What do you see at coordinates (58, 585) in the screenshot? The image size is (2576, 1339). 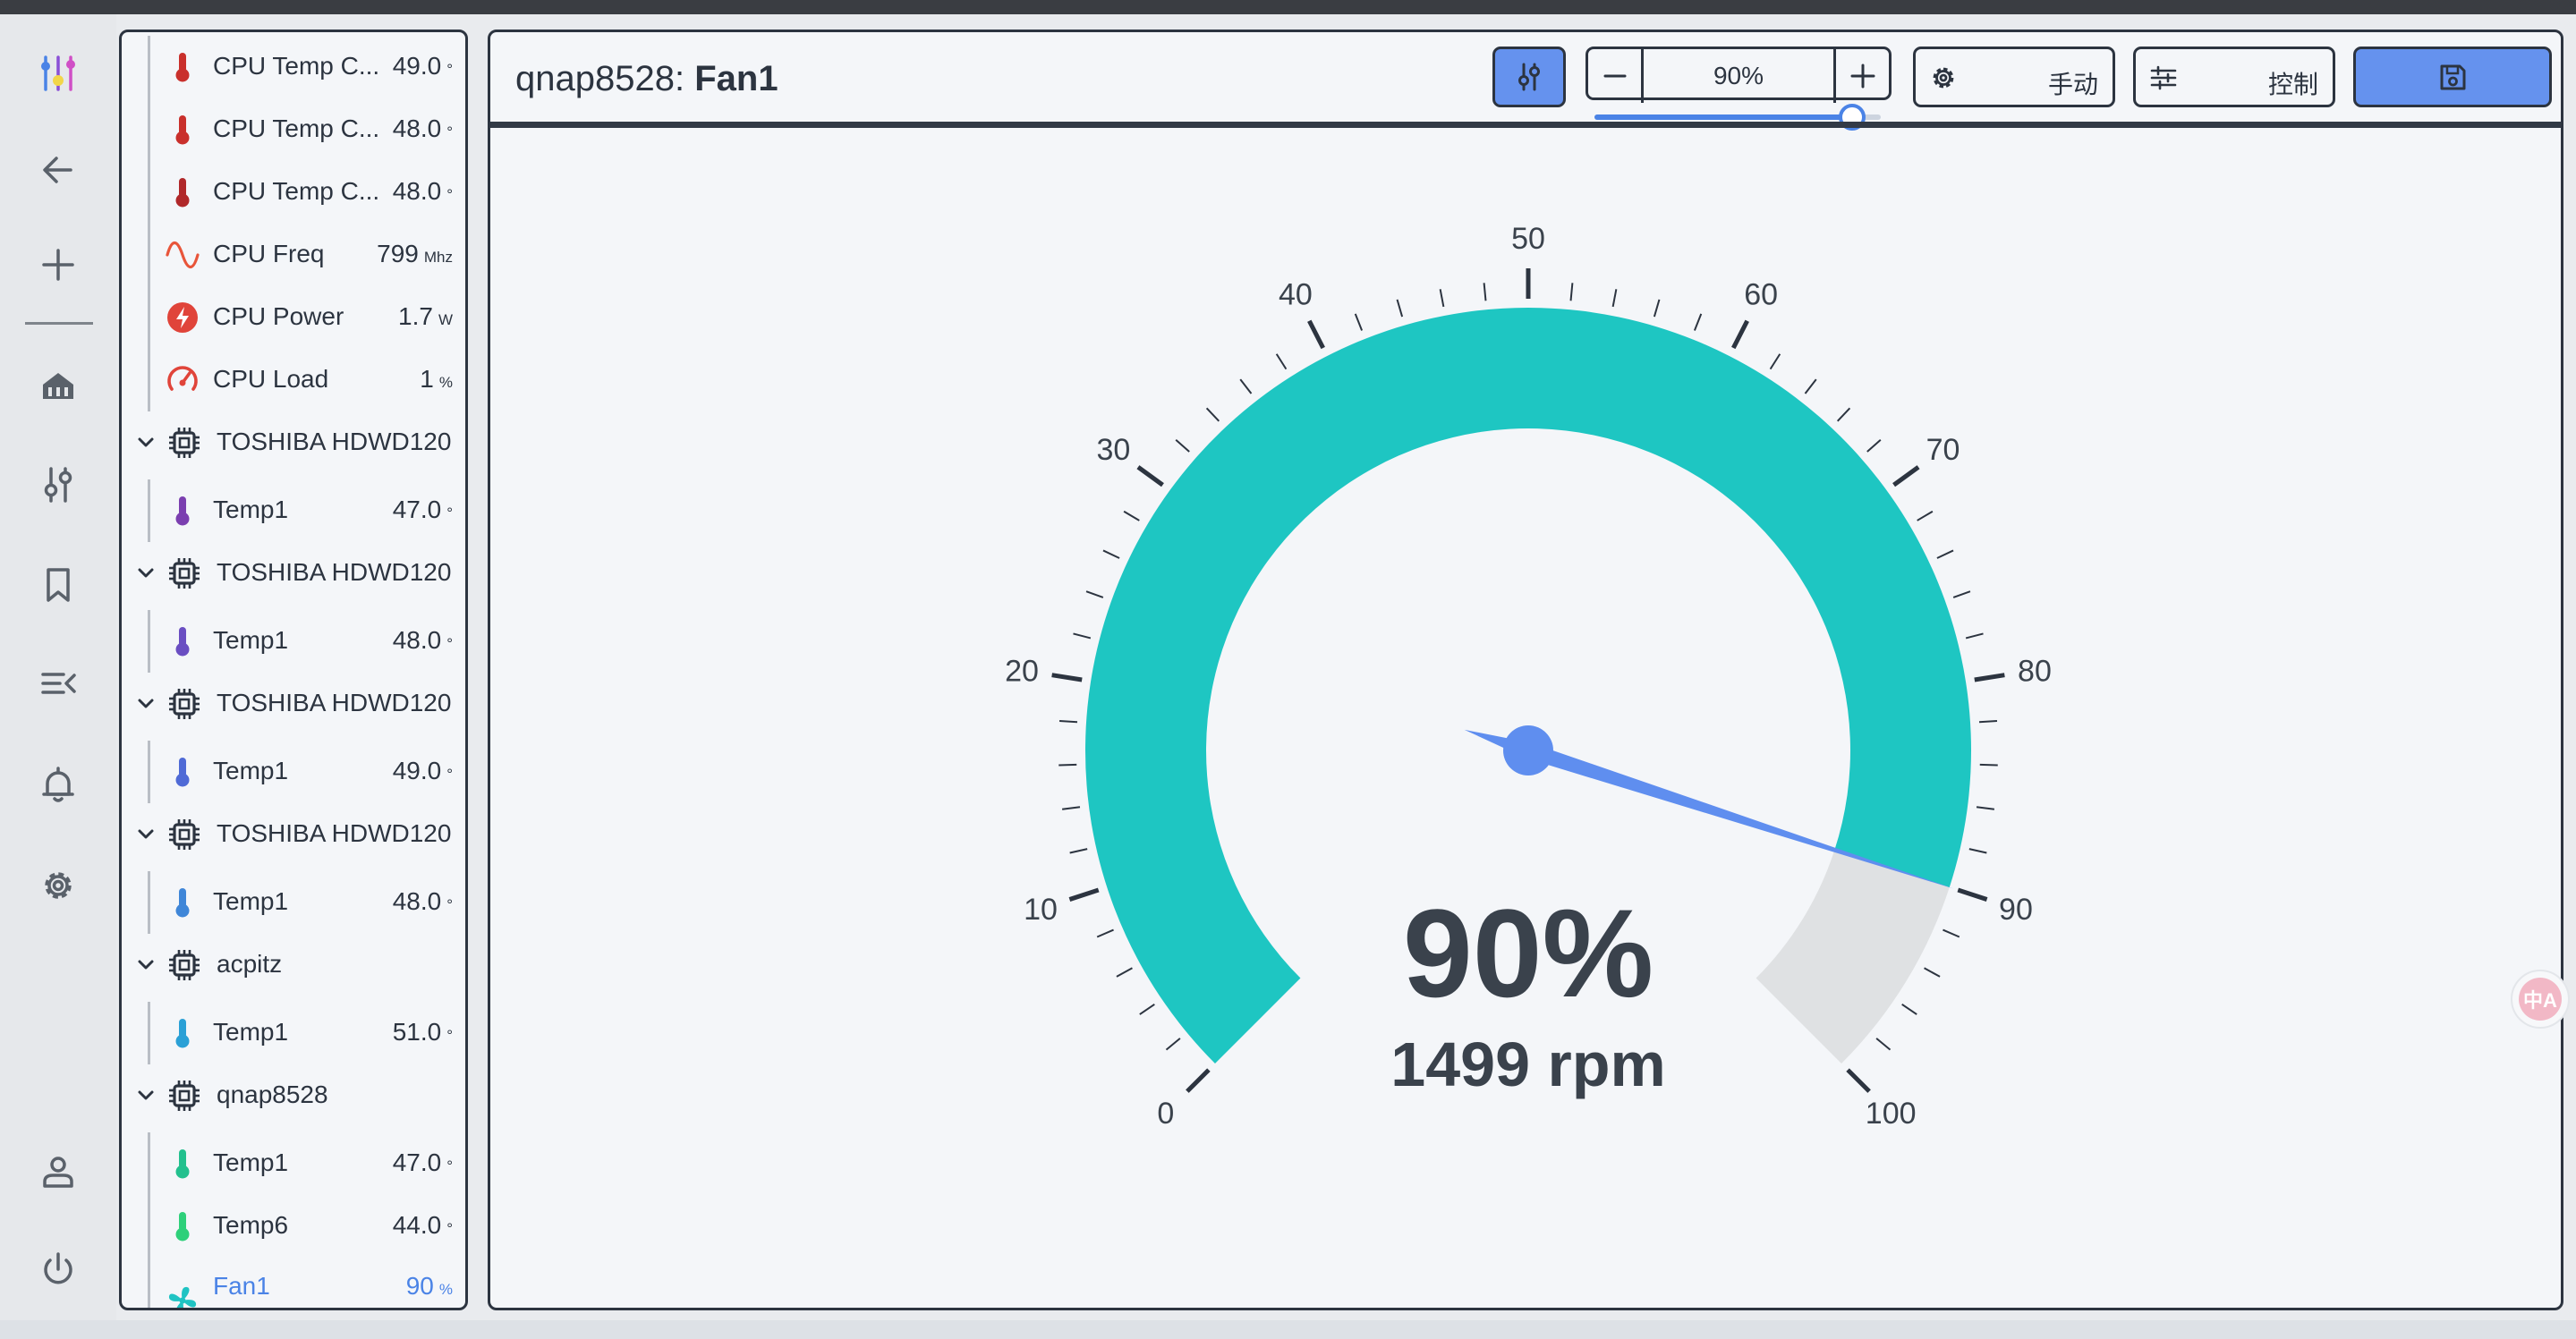 I see `bookmark-button` at bounding box center [58, 585].